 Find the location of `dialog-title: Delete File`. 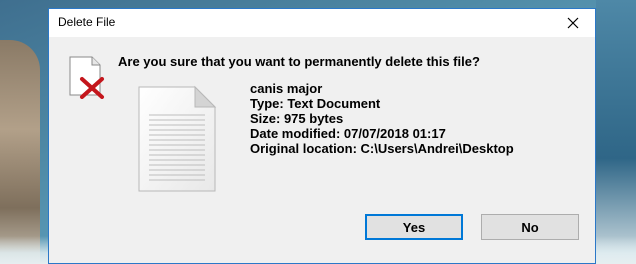

dialog-title: Delete File is located at coordinates (87, 22).